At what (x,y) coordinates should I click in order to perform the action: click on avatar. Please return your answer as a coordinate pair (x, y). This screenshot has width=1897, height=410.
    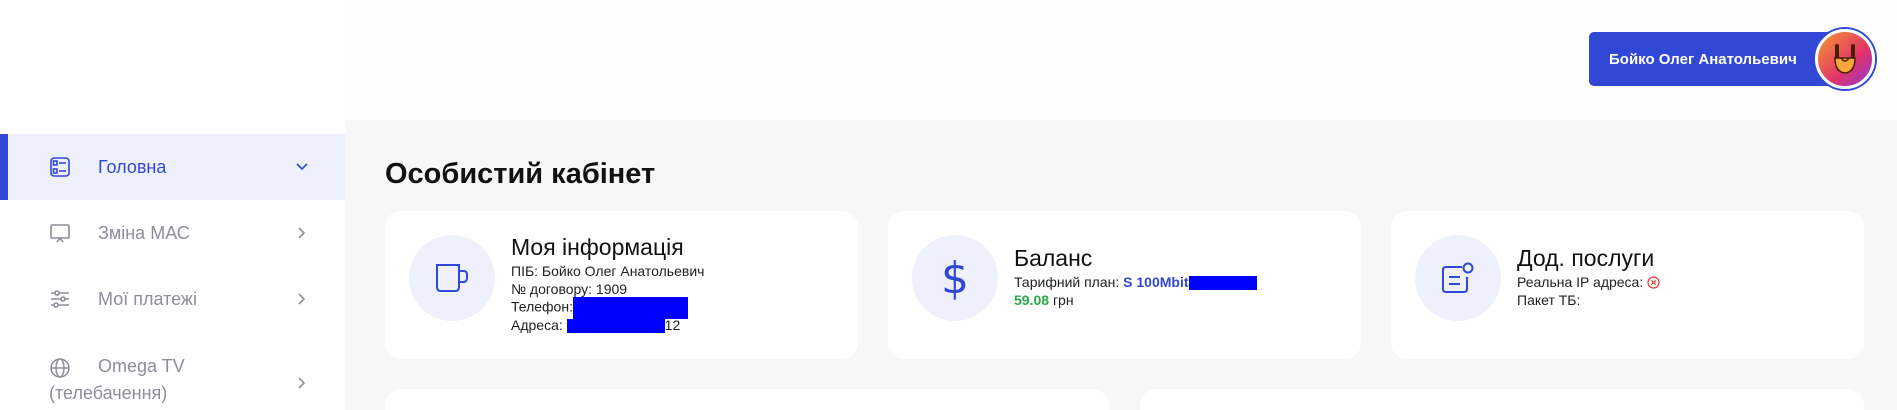
    Looking at the image, I should click on (1845, 59).